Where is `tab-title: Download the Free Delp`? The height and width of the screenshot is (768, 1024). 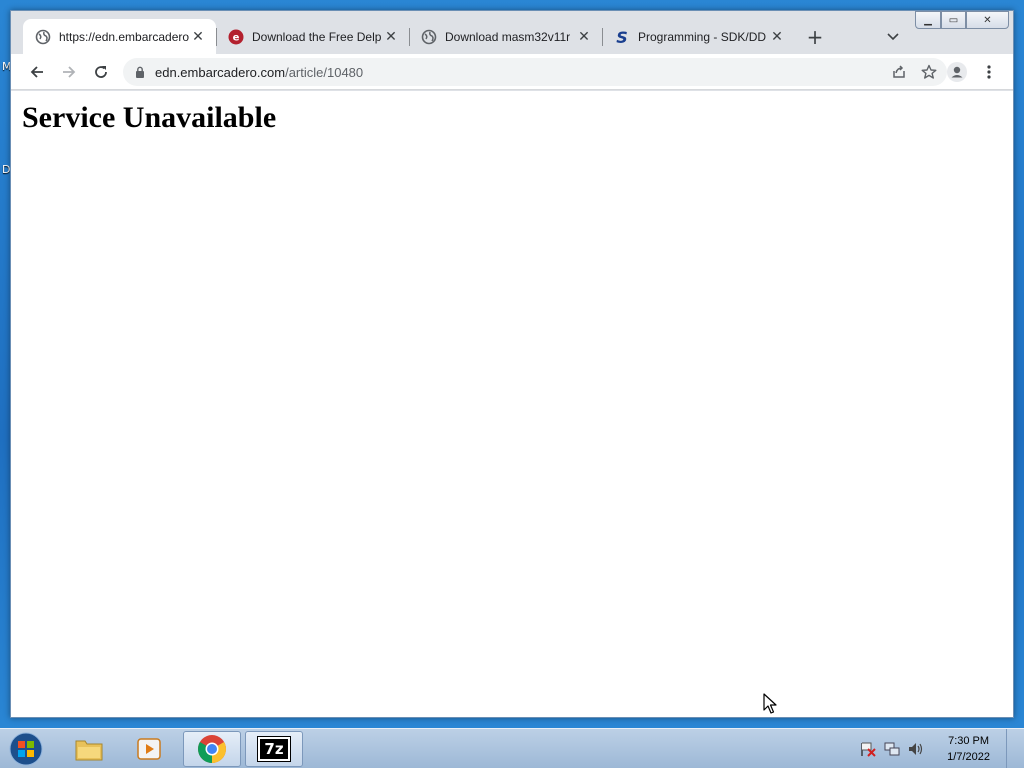
tab-title: Download the Free Delp is located at coordinates (317, 36).